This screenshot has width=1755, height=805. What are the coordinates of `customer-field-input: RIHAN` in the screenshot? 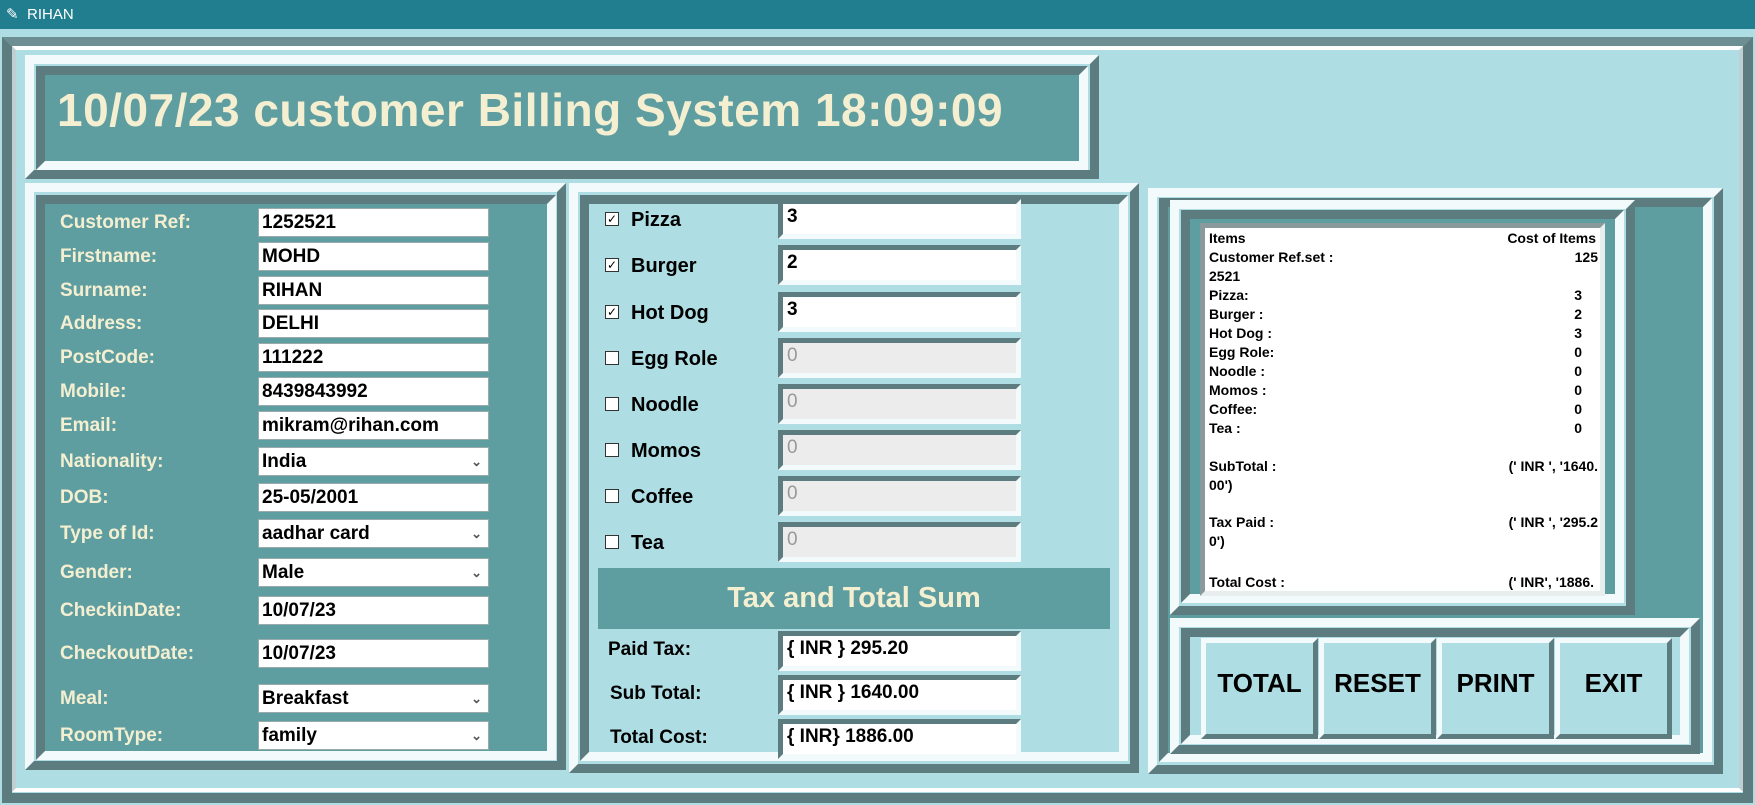 It's located at (373, 290).